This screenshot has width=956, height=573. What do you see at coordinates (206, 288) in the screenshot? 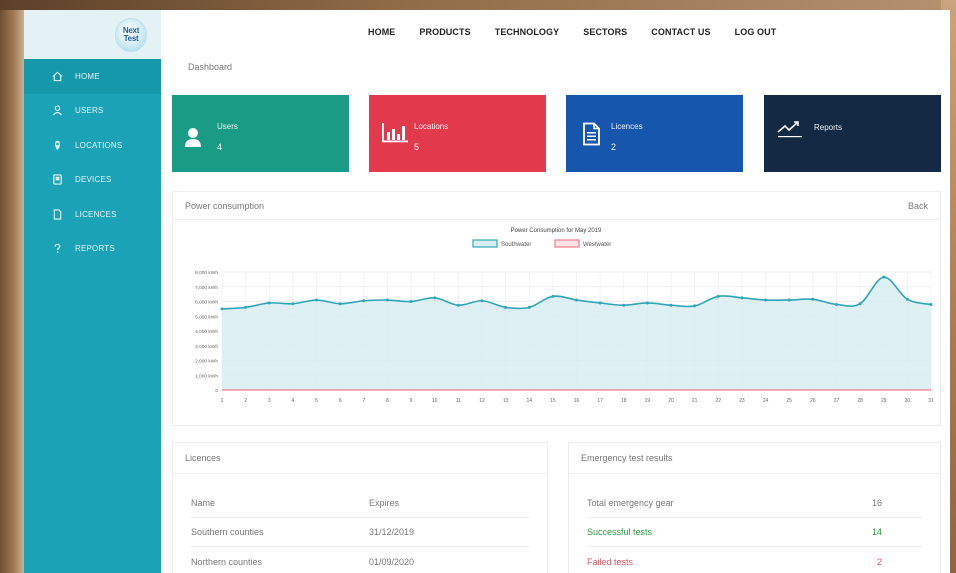
I see `y-tick-label: 7,000 kWh` at bounding box center [206, 288].